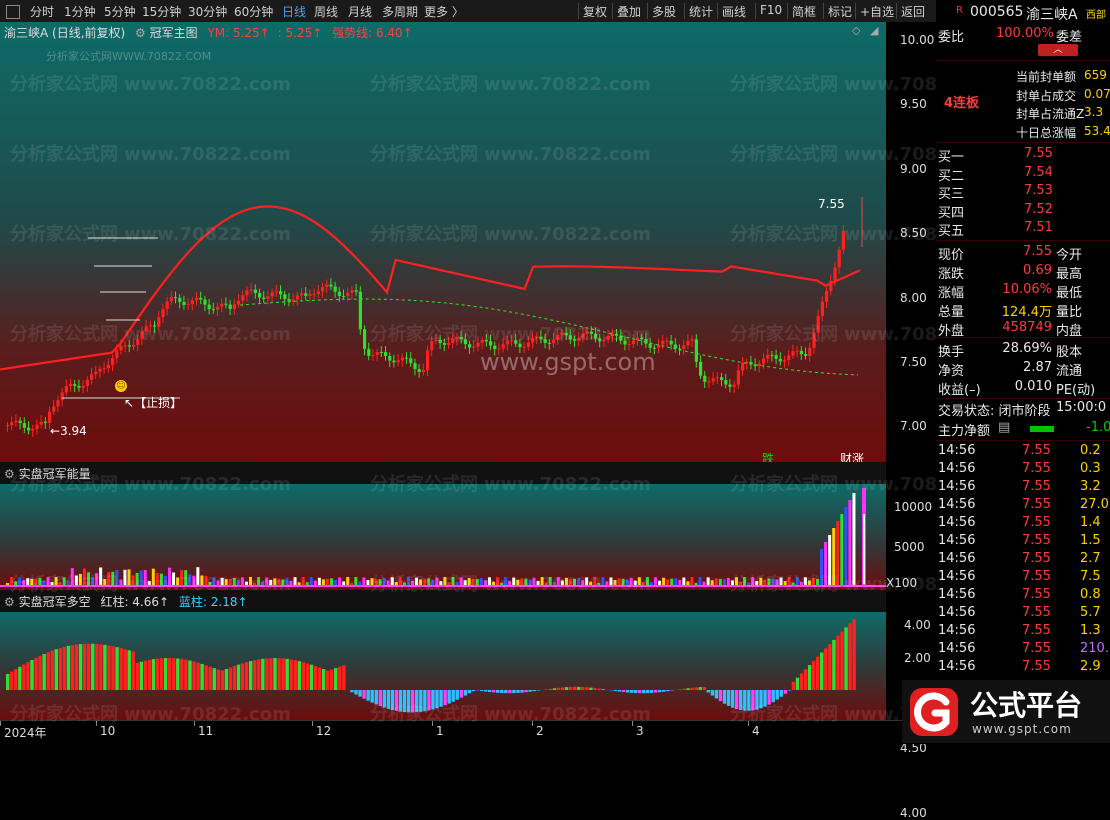  What do you see at coordinates (174, 33) in the screenshot?
I see `indicator-name: 冠军主图` at bounding box center [174, 33].